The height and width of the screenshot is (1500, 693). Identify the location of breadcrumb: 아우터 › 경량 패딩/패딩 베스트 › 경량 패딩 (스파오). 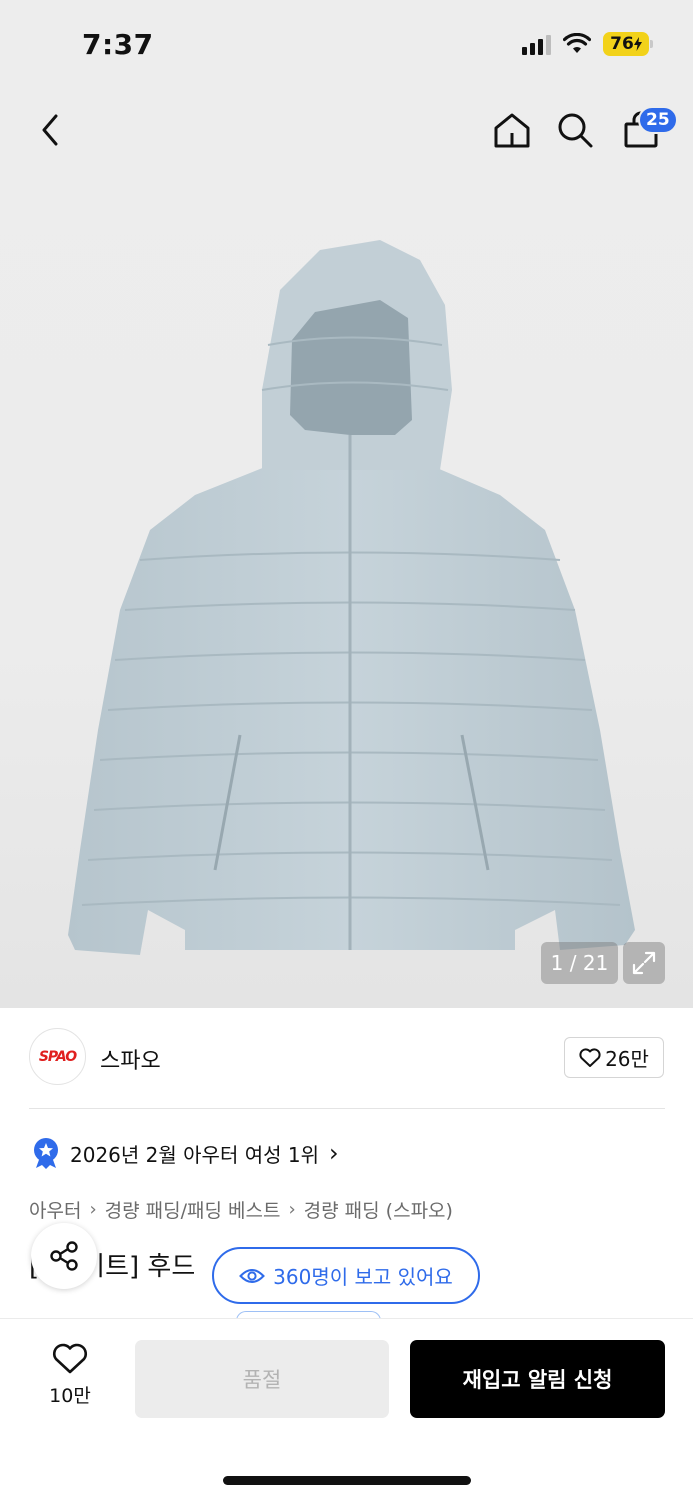
(241, 1209).